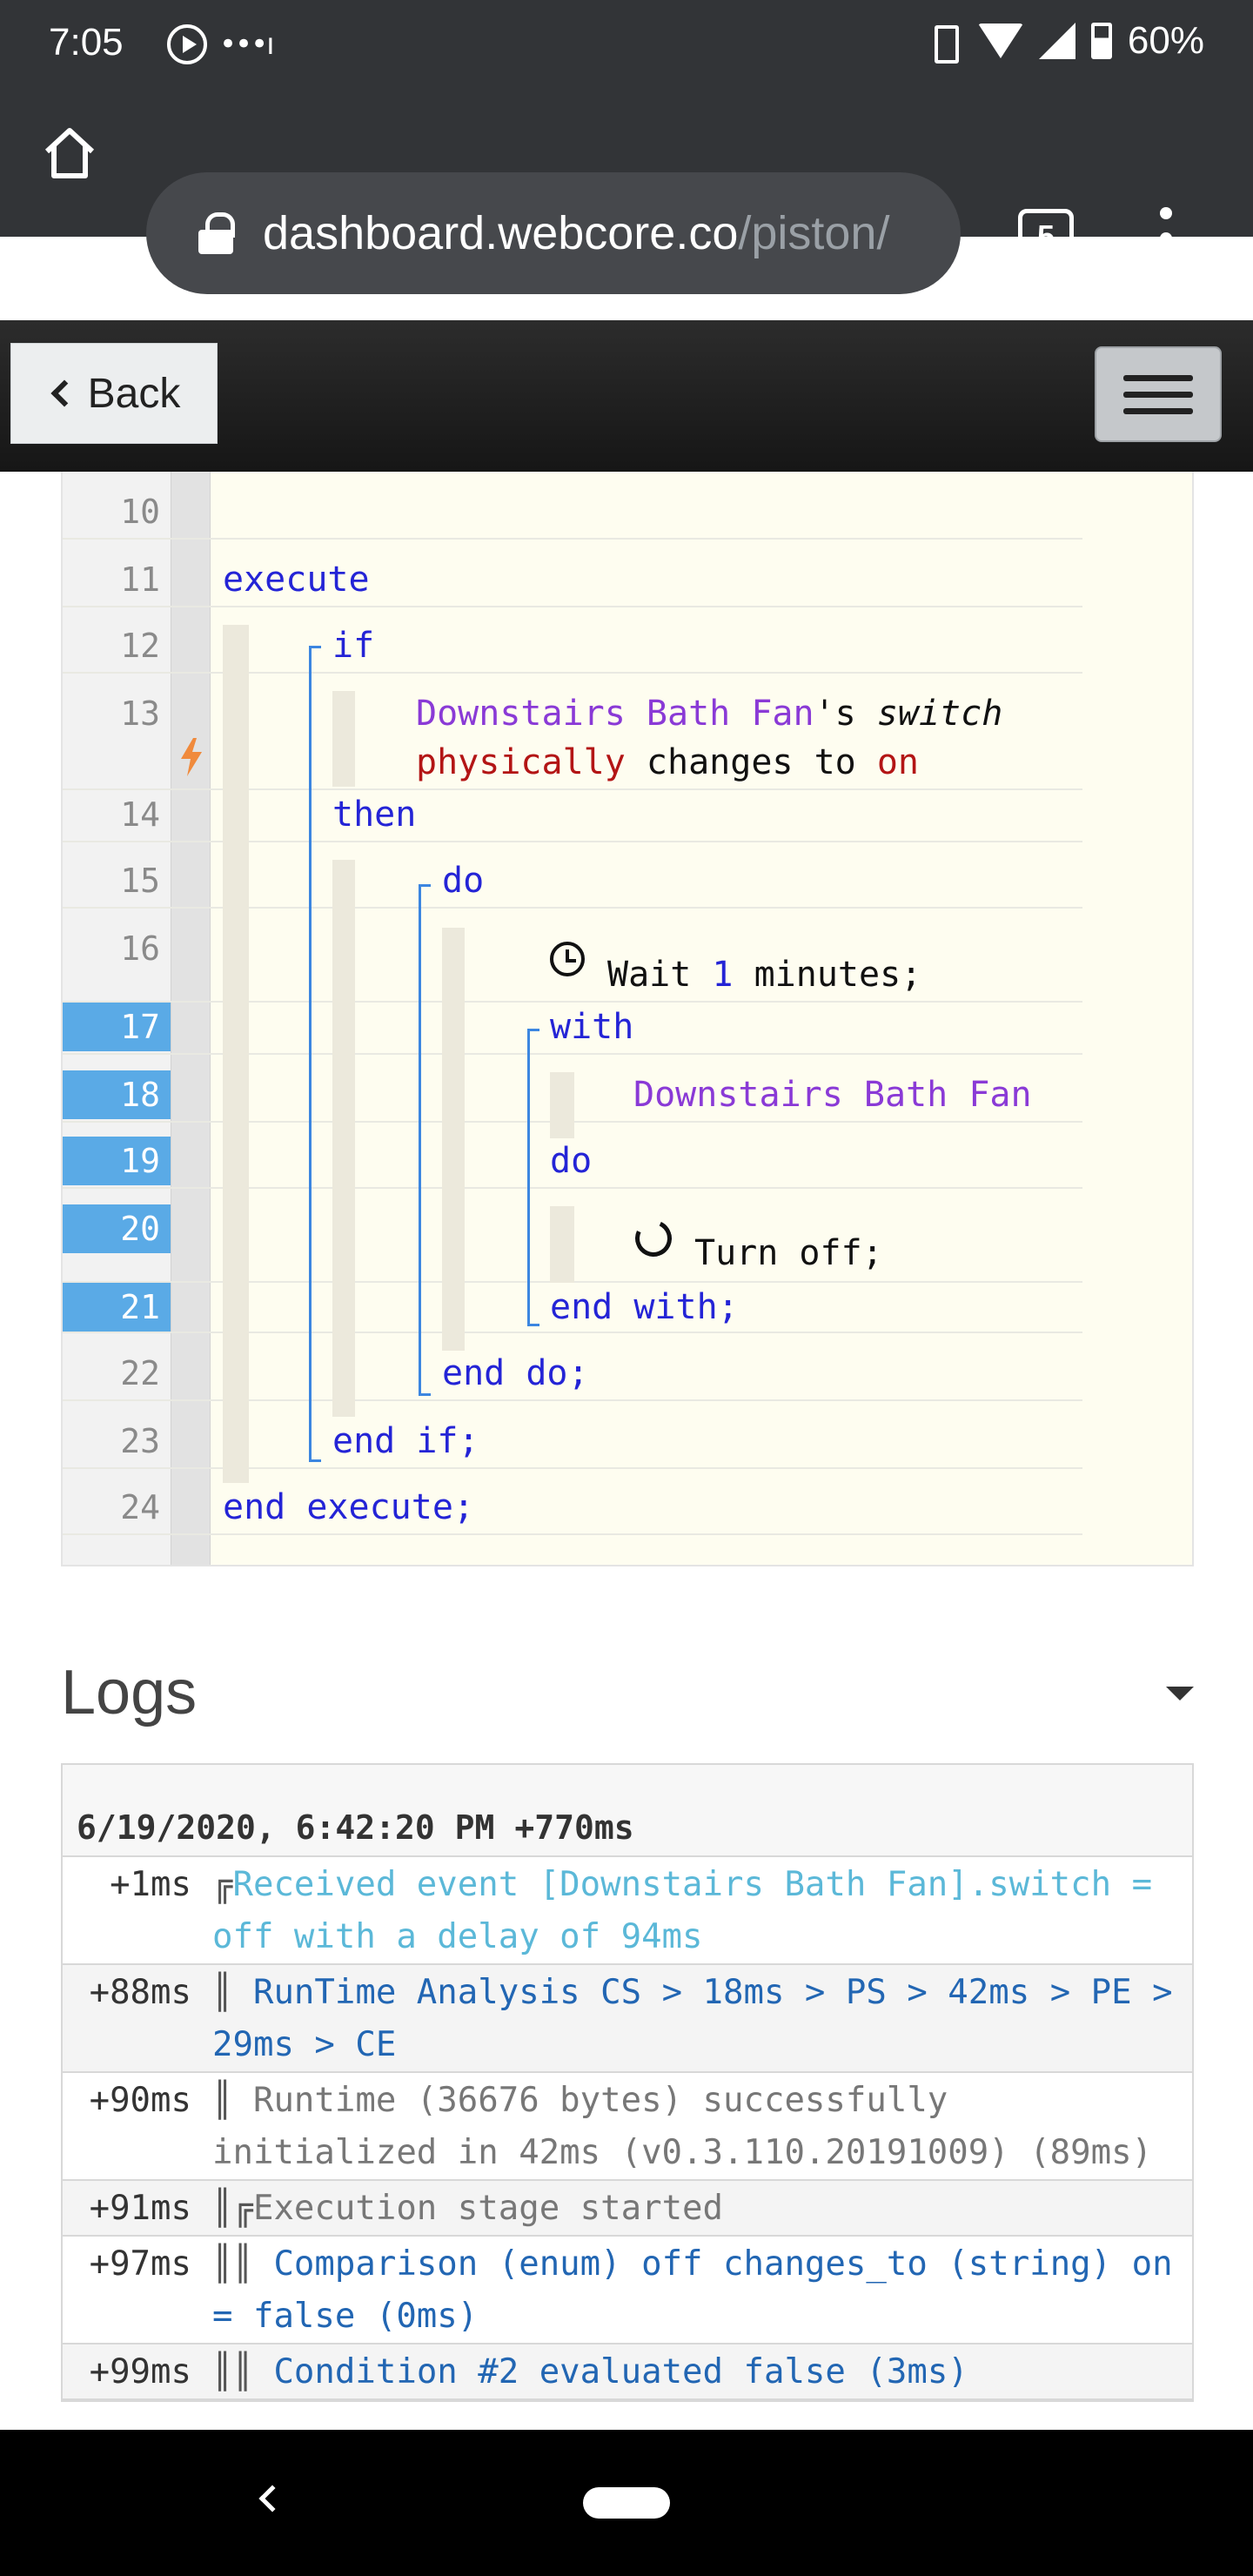 The height and width of the screenshot is (2576, 1253). Describe the element at coordinates (845, 714) in the screenshot. I see `possessive: 's` at that location.